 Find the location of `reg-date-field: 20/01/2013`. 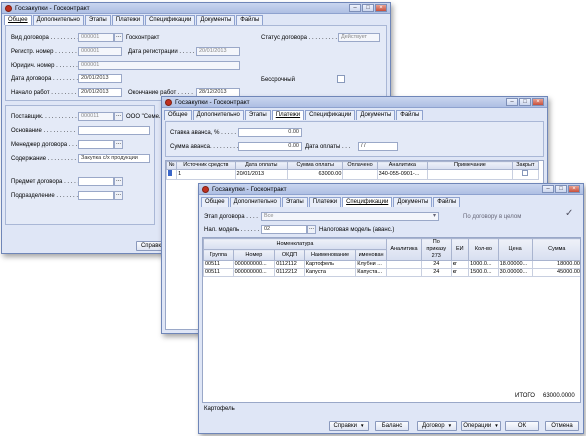

reg-date-field: 20/01/2013 is located at coordinates (218, 51).